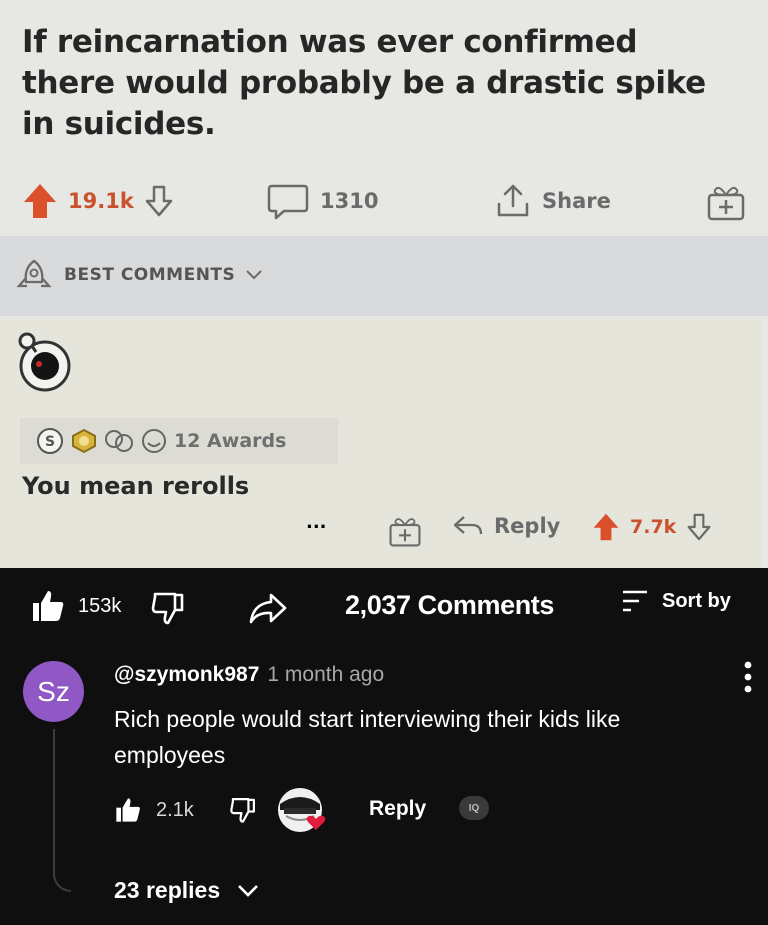  I want to click on comment-action-row: ... Reply 7.7k, so click(384, 532).